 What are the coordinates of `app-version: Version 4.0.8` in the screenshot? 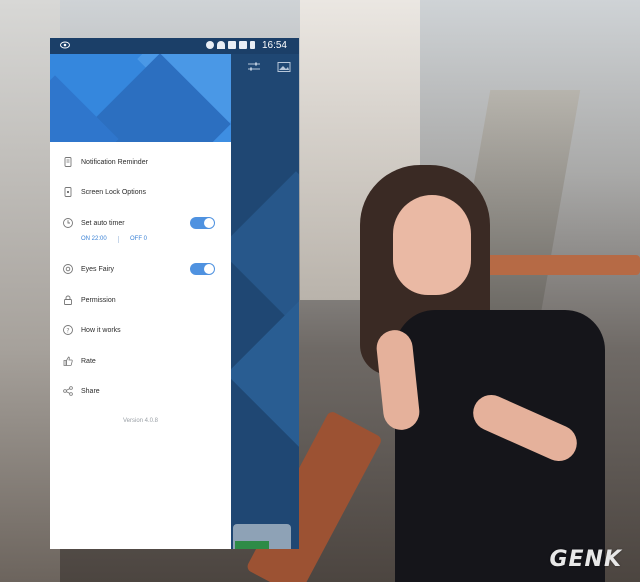 It's located at (140, 421).